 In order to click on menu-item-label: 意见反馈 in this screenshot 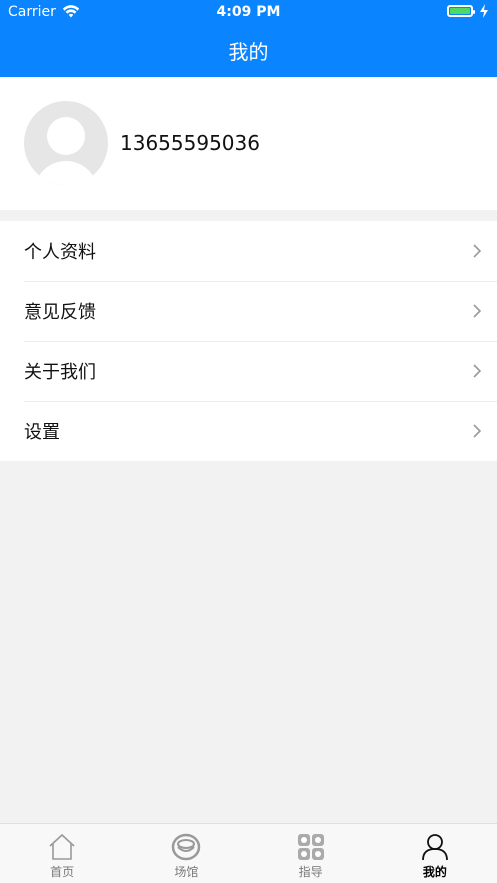, I will do `click(60, 312)`.